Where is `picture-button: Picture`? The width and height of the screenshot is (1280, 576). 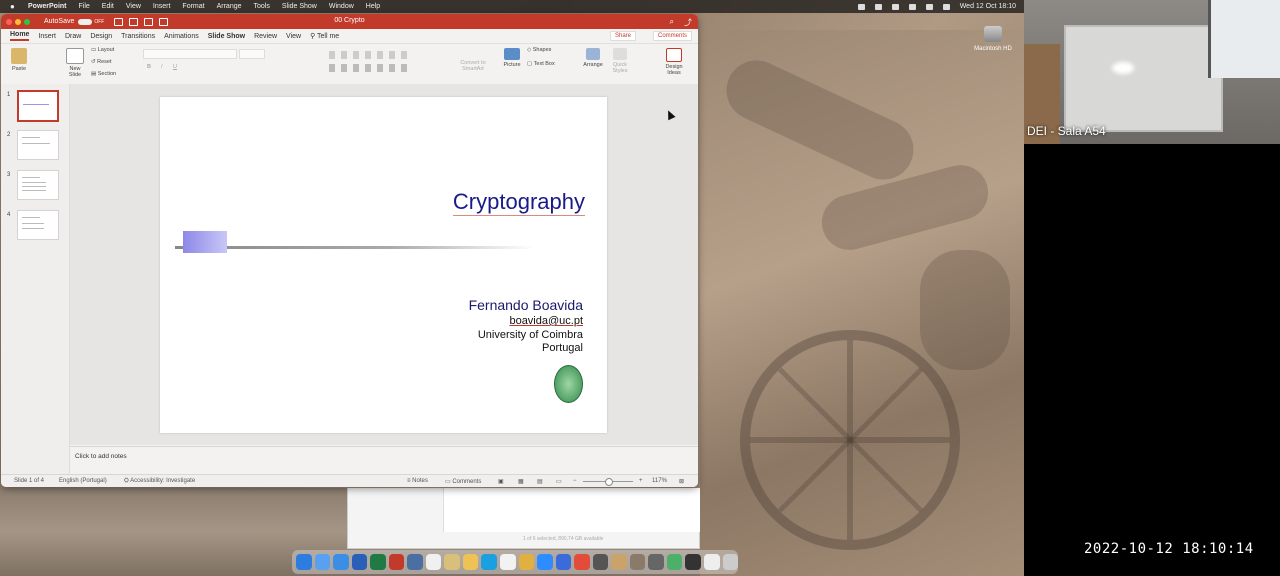
picture-button: Picture is located at coordinates (512, 58).